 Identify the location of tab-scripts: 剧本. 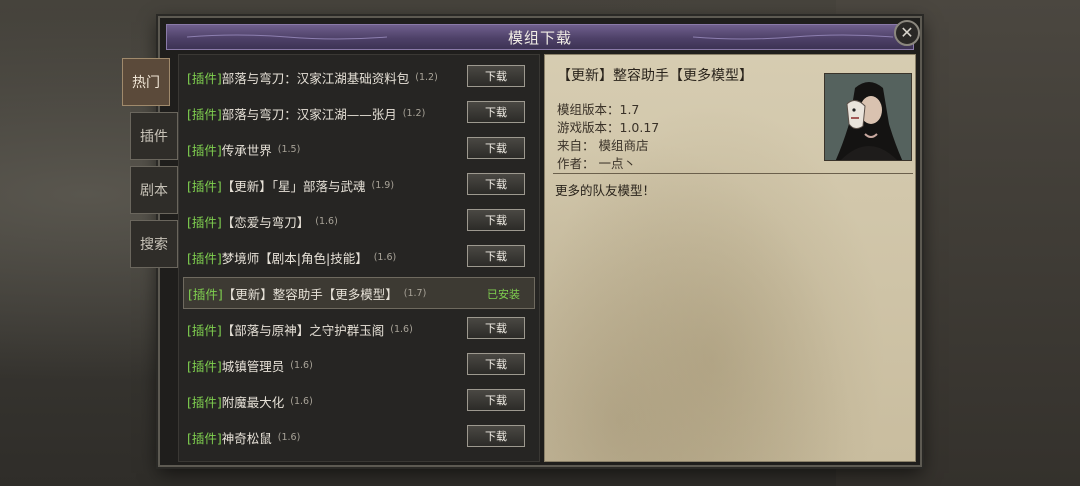
(154, 190).